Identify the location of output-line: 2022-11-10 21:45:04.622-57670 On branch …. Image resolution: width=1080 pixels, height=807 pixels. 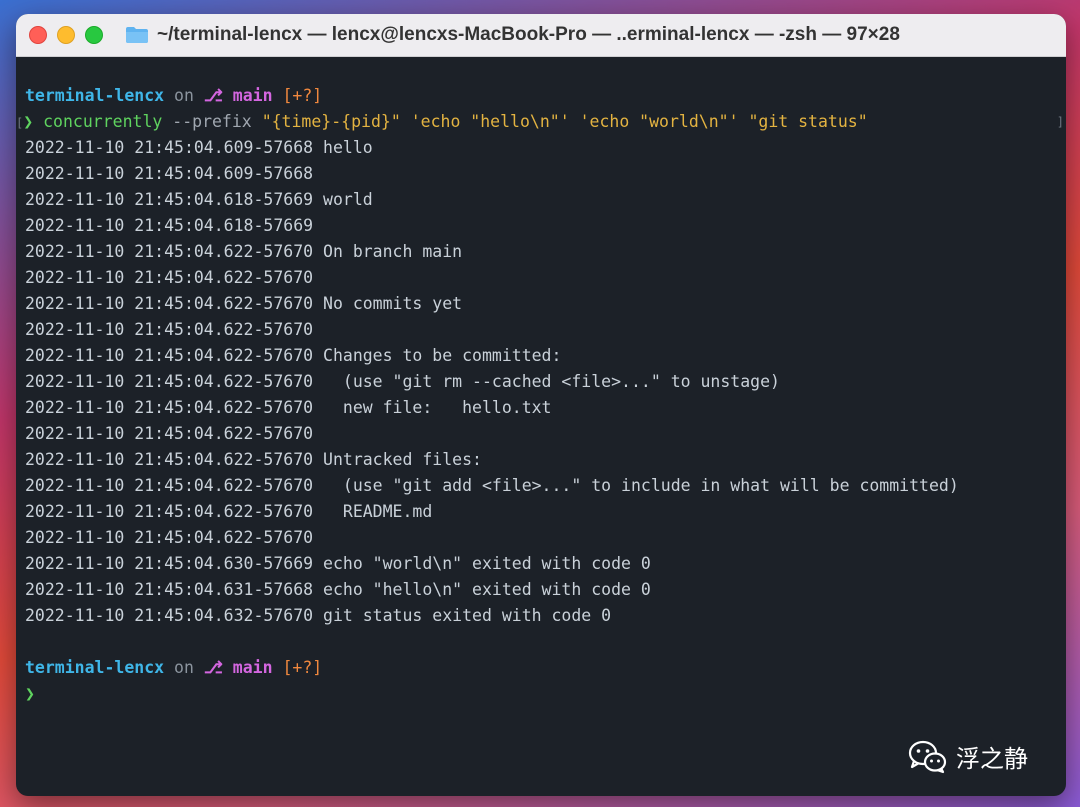
(244, 251).